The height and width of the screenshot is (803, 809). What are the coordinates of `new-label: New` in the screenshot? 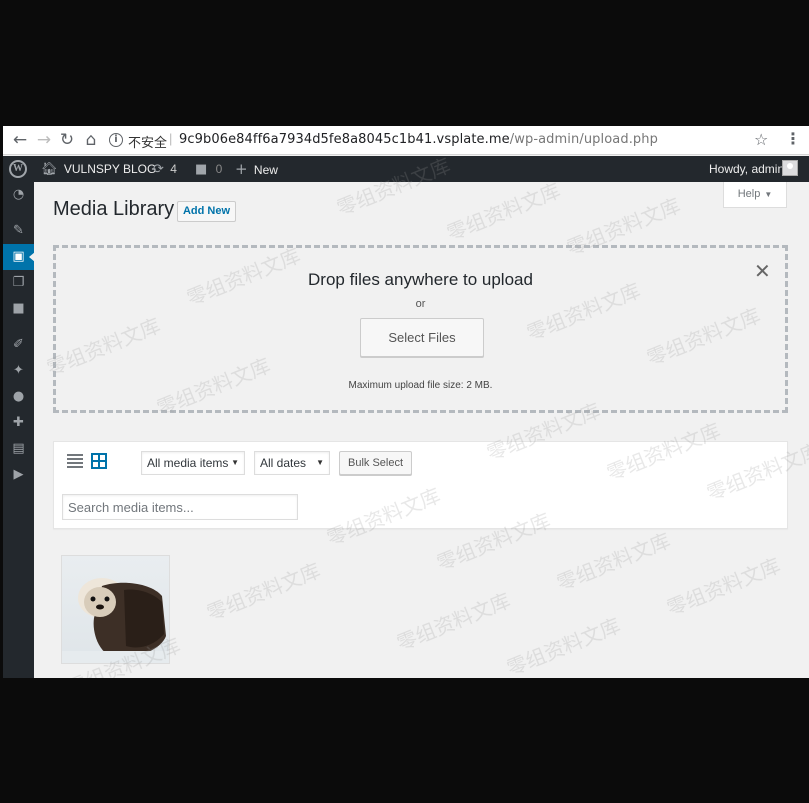 It's located at (265, 170).